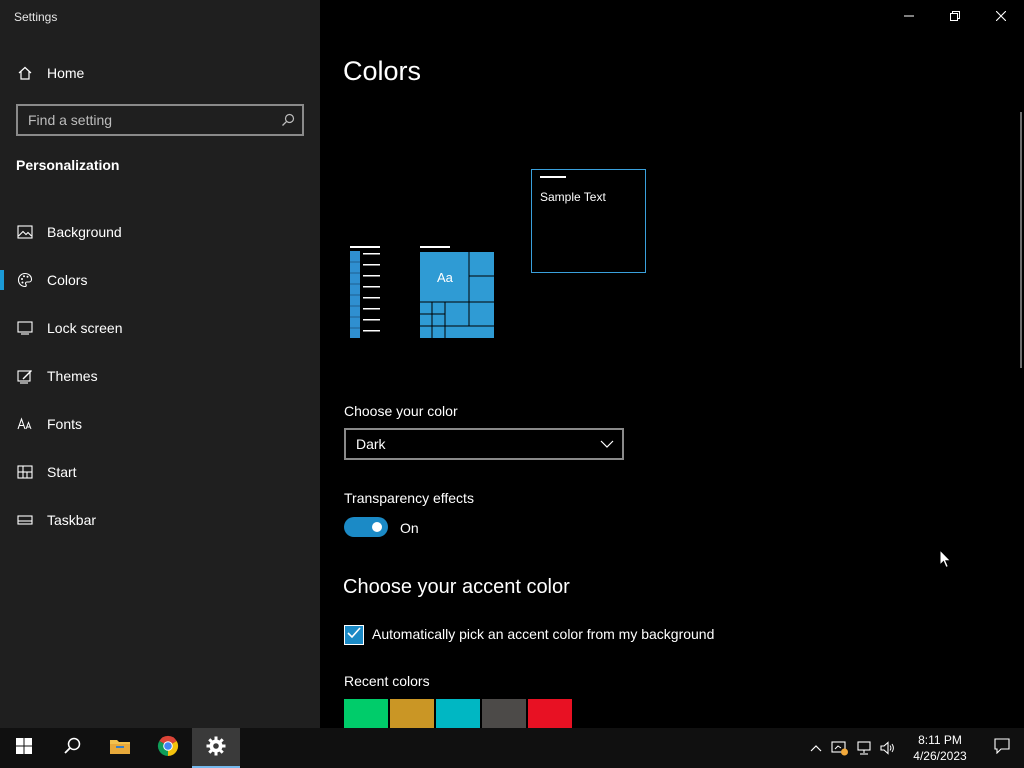 Image resolution: width=1024 pixels, height=768 pixels. I want to click on taskbar-file-explorer, so click(120, 748).